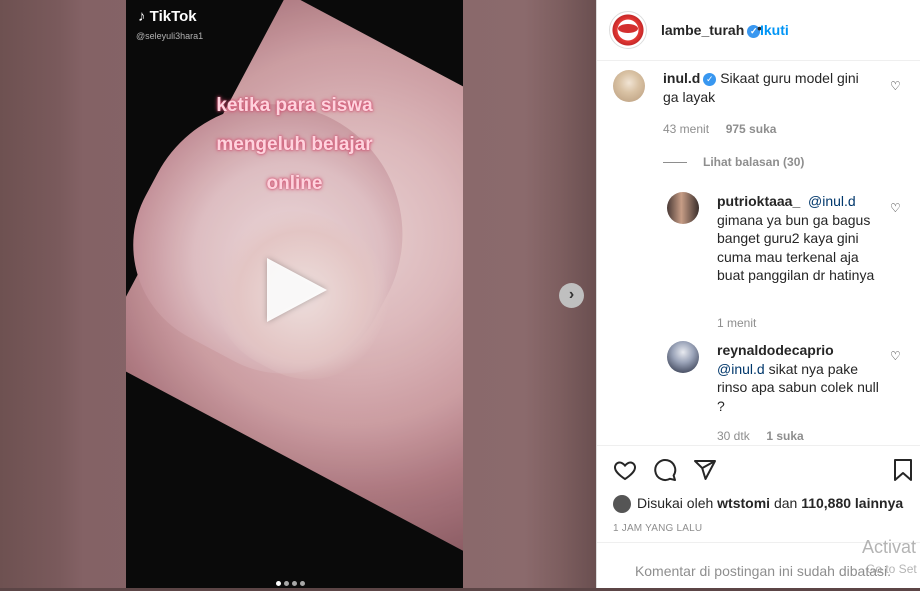  Describe the element at coordinates (760, 436) in the screenshot. I see `comment-meta: 30 dtk 1 suka` at that location.